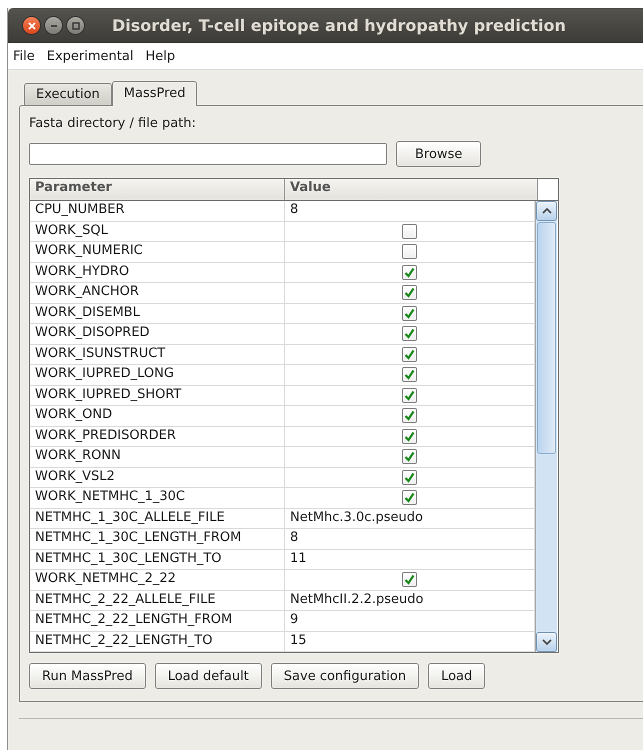 Image resolution: width=643 pixels, height=750 pixels. Describe the element at coordinates (457, 676) in the screenshot. I see `action-button: Load` at that location.